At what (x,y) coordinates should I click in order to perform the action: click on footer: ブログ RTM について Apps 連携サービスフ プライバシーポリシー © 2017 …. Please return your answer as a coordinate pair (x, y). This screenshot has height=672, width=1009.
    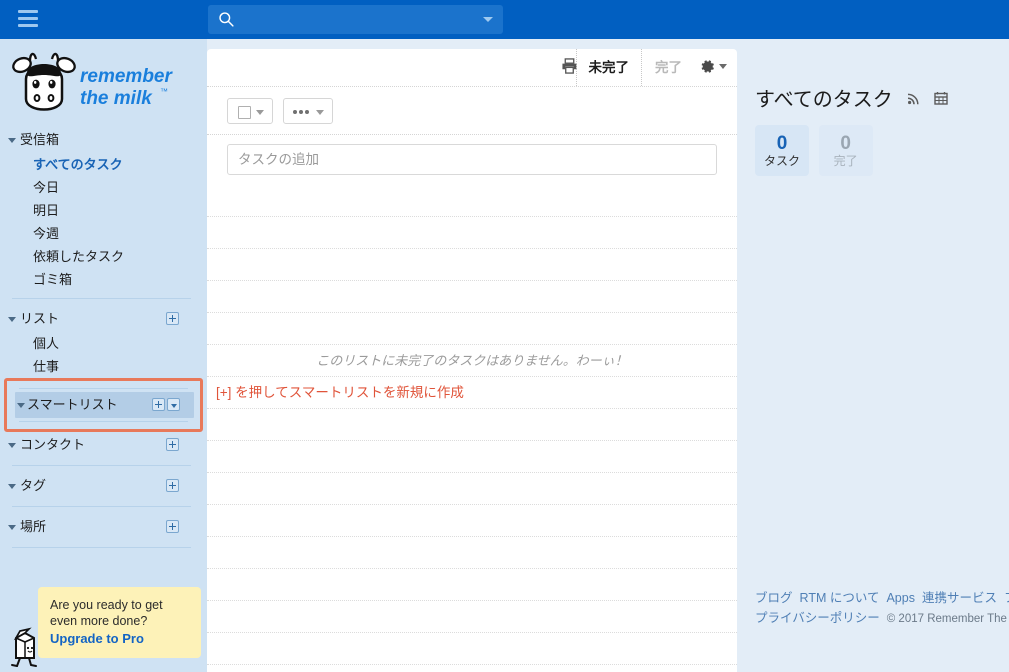
    Looking at the image, I should click on (882, 608).